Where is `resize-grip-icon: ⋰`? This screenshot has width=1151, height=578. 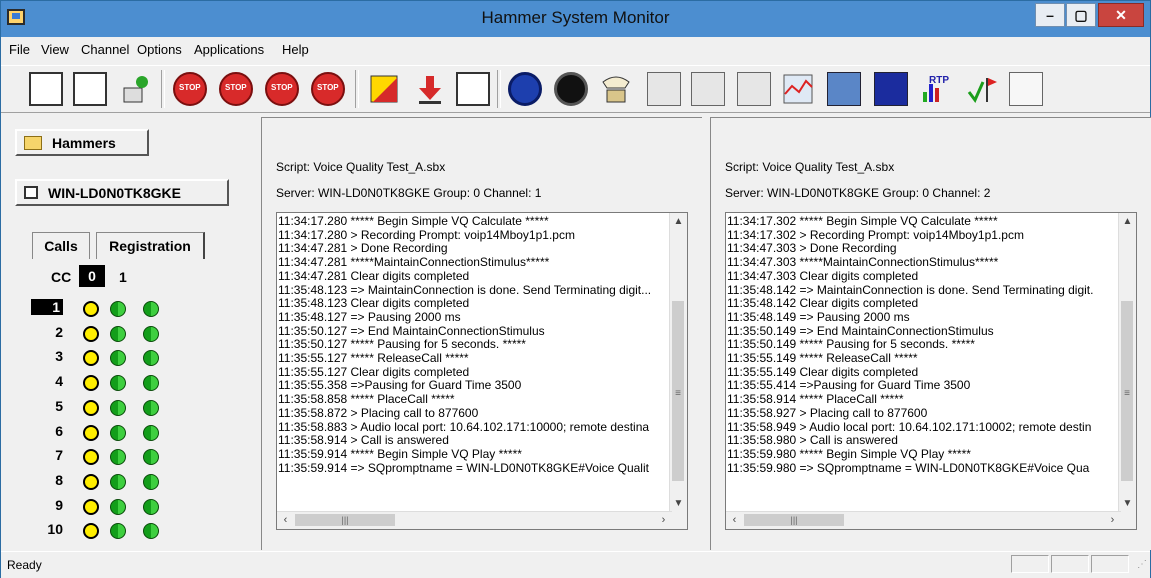 resize-grip-icon: ⋰ is located at coordinates (1142, 564).